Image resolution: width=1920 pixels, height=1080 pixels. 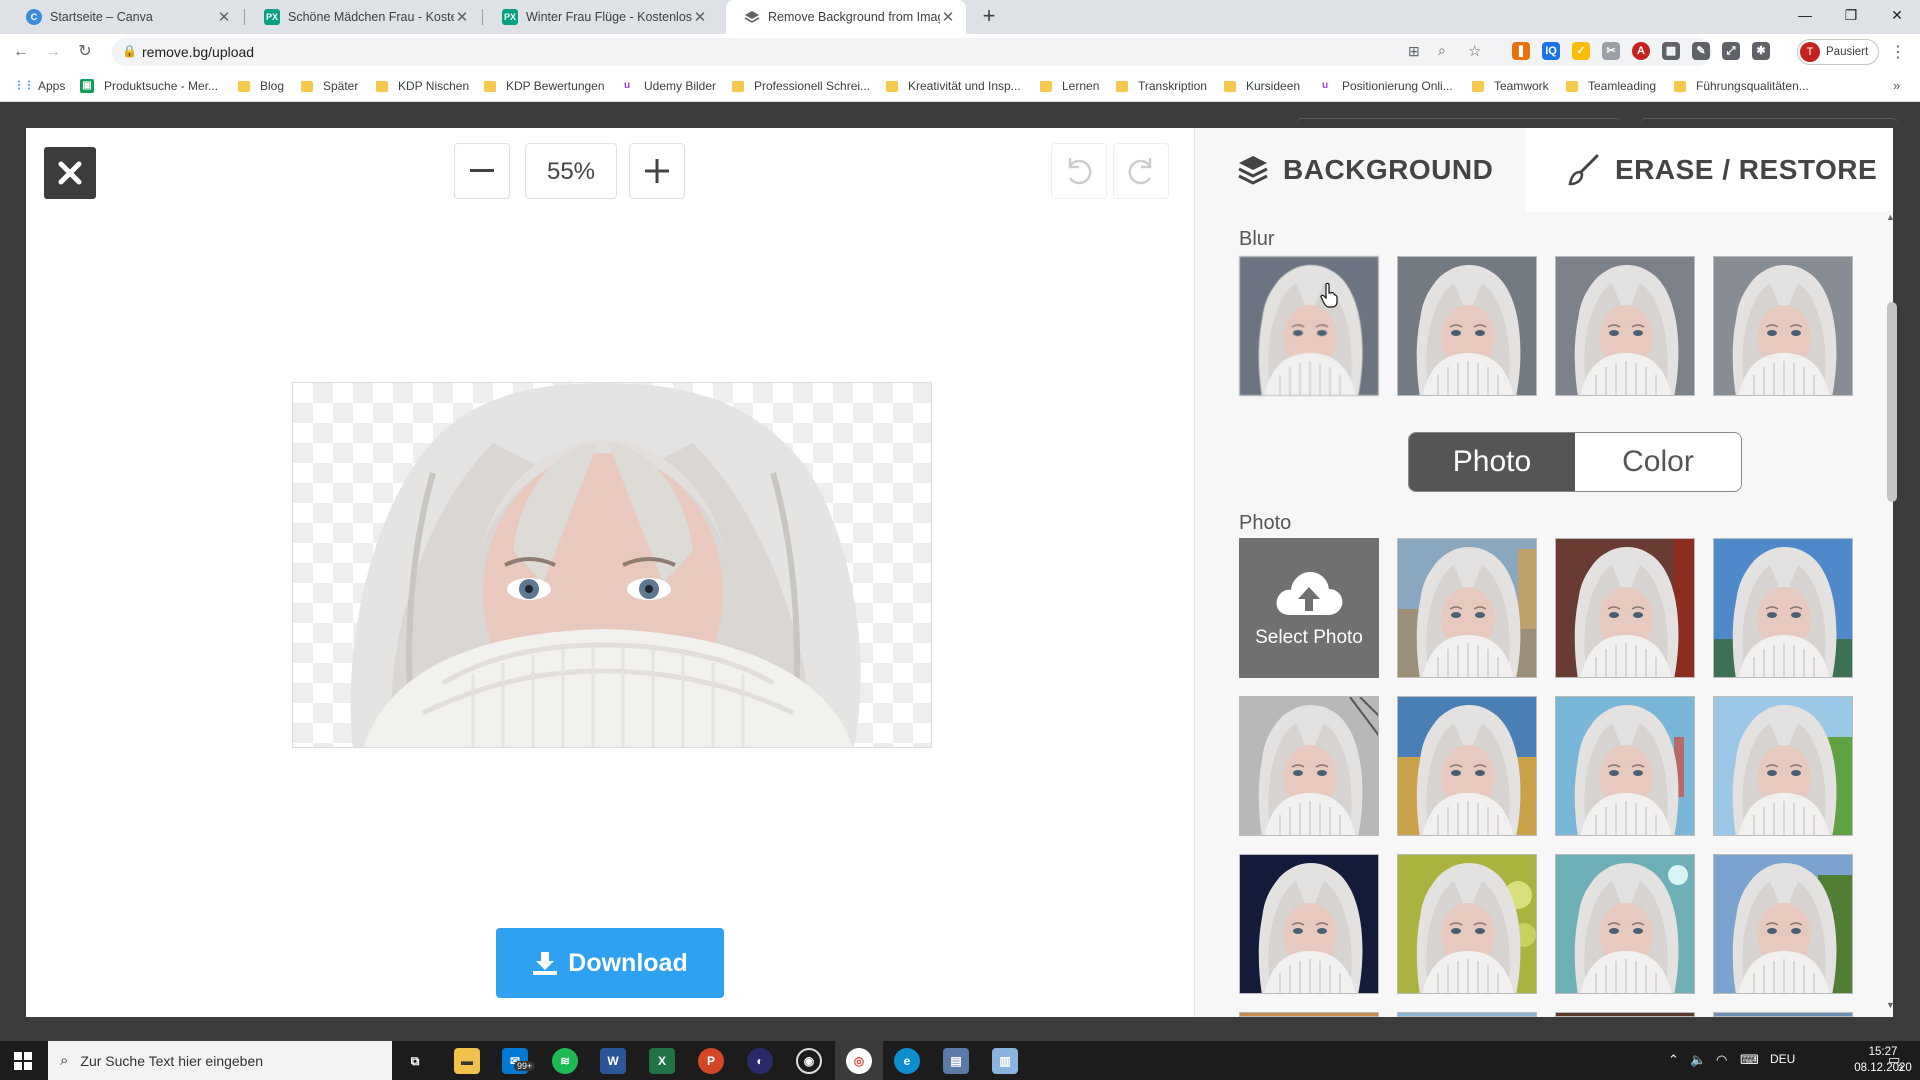 I want to click on close-window-icon: ✕, so click(x=1897, y=15).